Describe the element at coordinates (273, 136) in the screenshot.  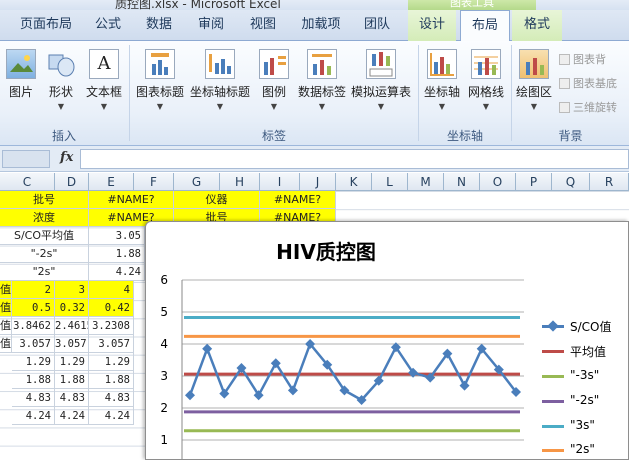
I see `group-label-labels: 标签` at that location.